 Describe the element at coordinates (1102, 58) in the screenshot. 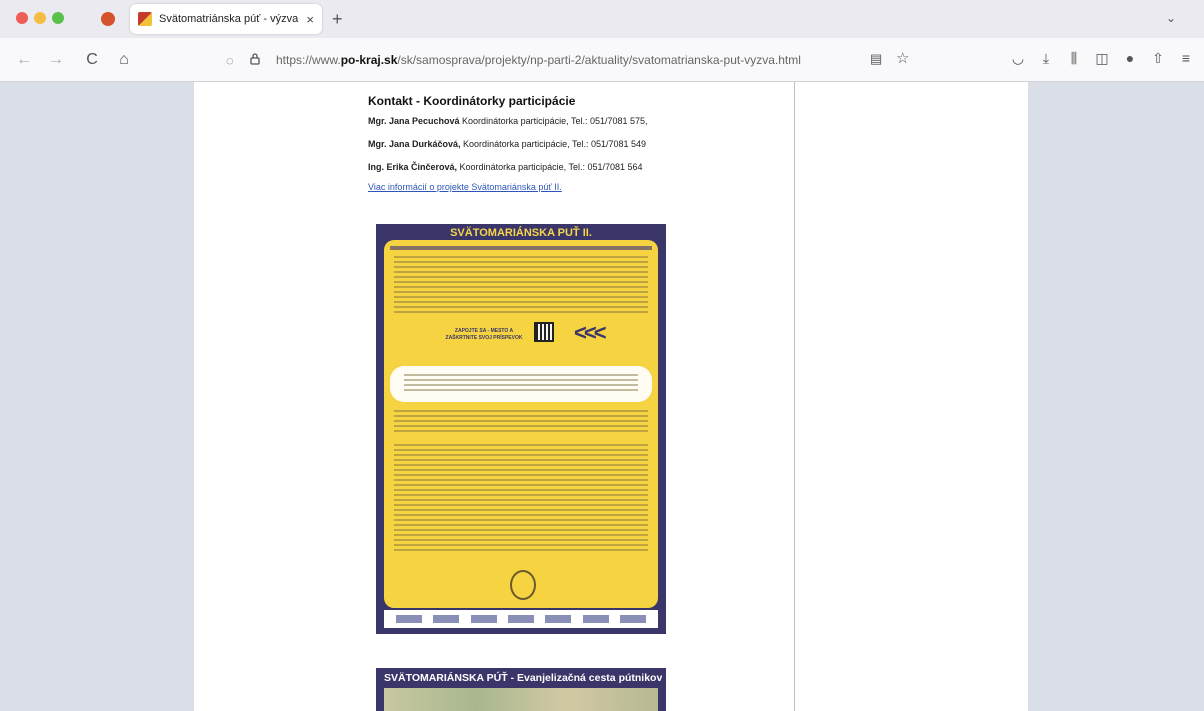

I see `sidebar-icon: ◫` at that location.